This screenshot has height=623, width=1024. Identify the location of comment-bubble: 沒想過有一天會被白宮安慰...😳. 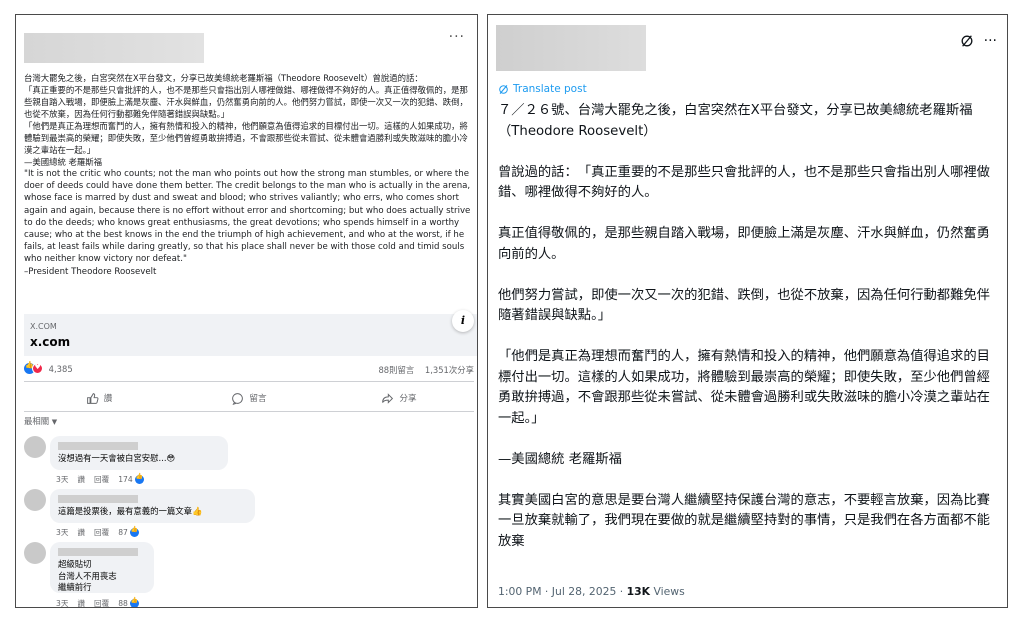
(139, 453).